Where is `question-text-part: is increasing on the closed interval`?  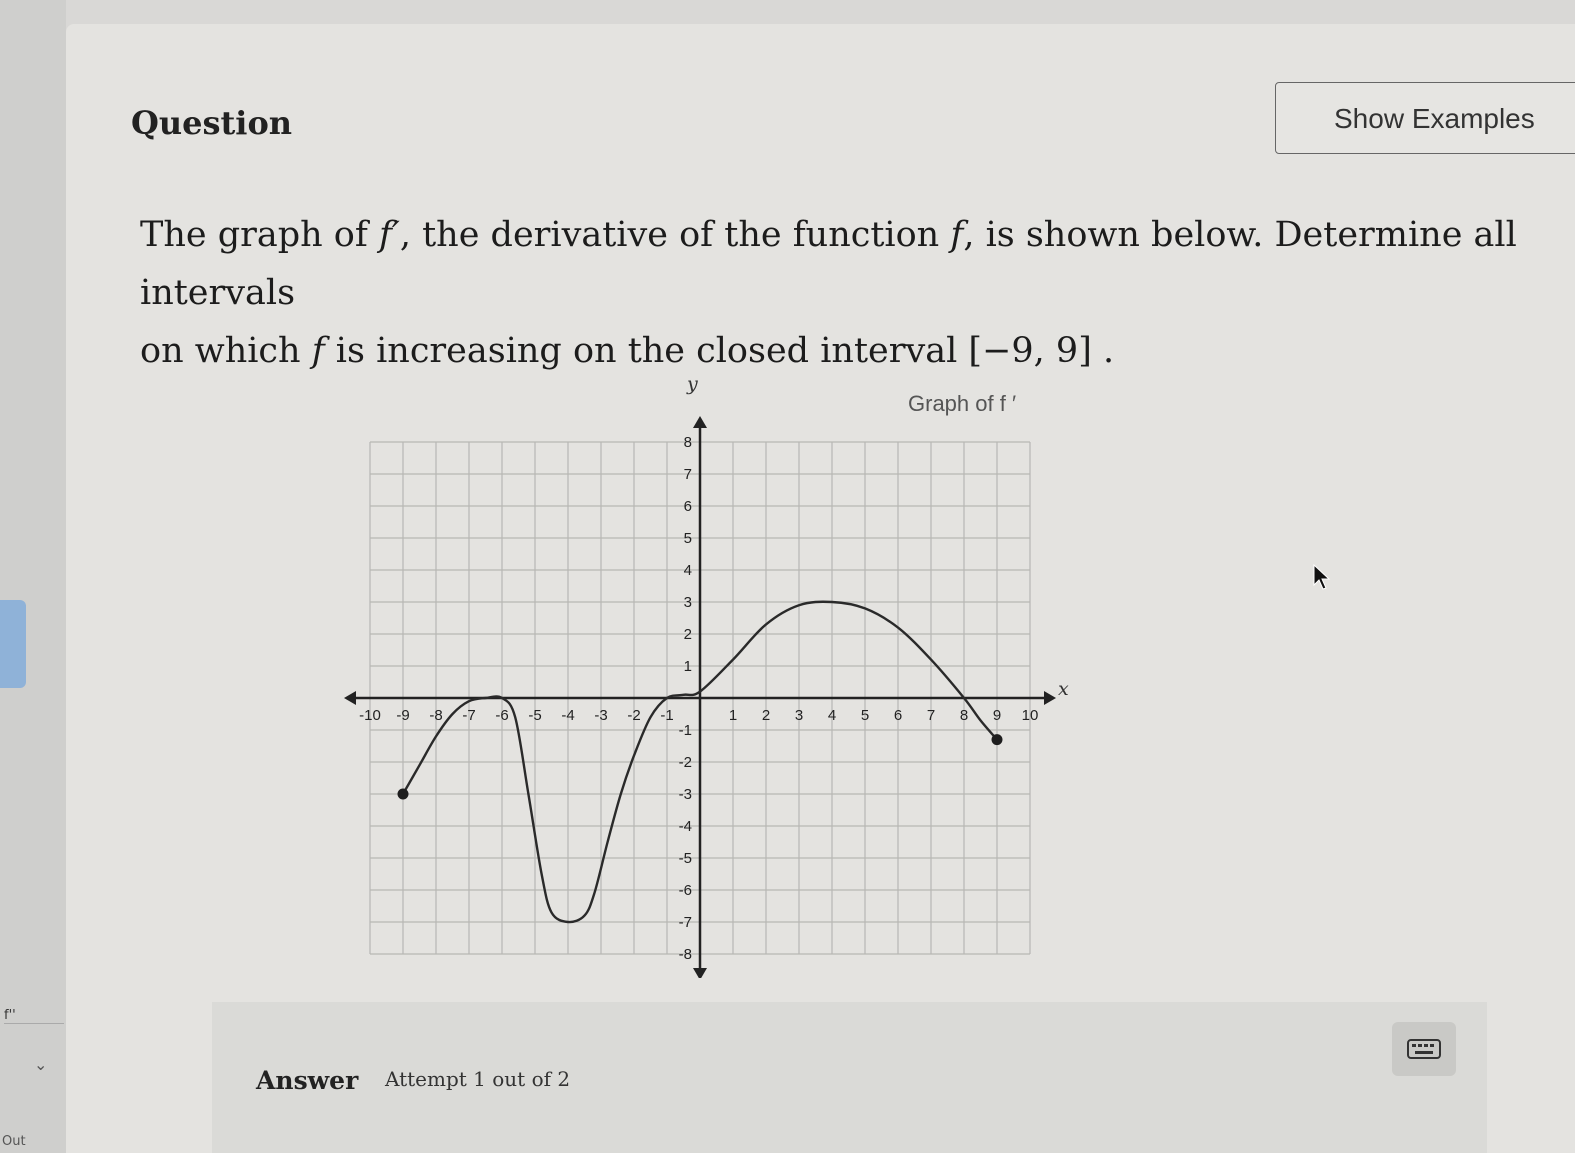 question-text-part: is increasing on the closed interval is located at coordinates (646, 351).